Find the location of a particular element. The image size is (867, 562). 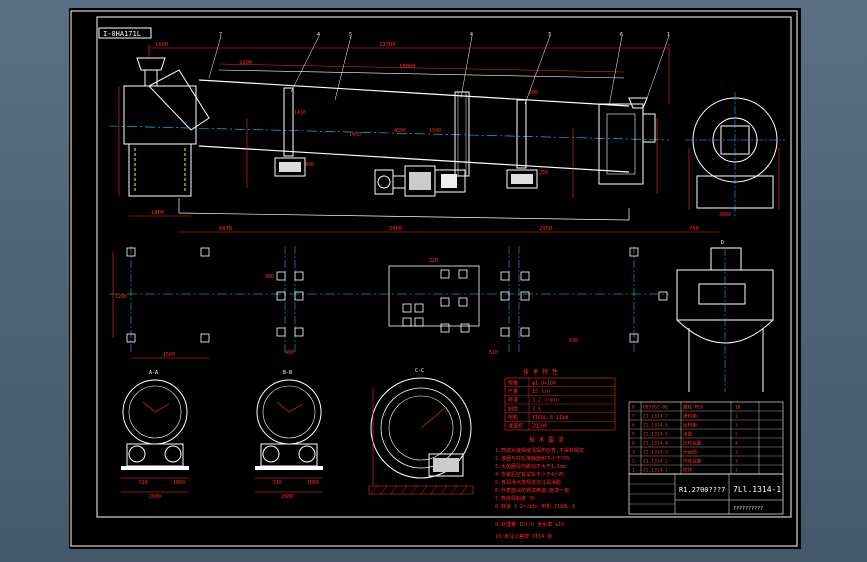

part-qty-2: 1 is located at coordinates (736, 426).